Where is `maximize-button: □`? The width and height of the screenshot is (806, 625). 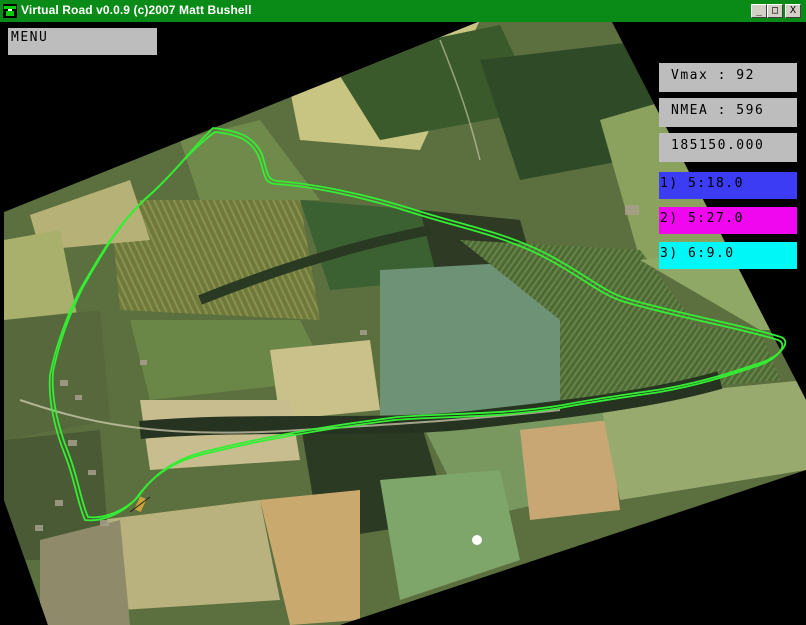
maximize-button: □ is located at coordinates (775, 11).